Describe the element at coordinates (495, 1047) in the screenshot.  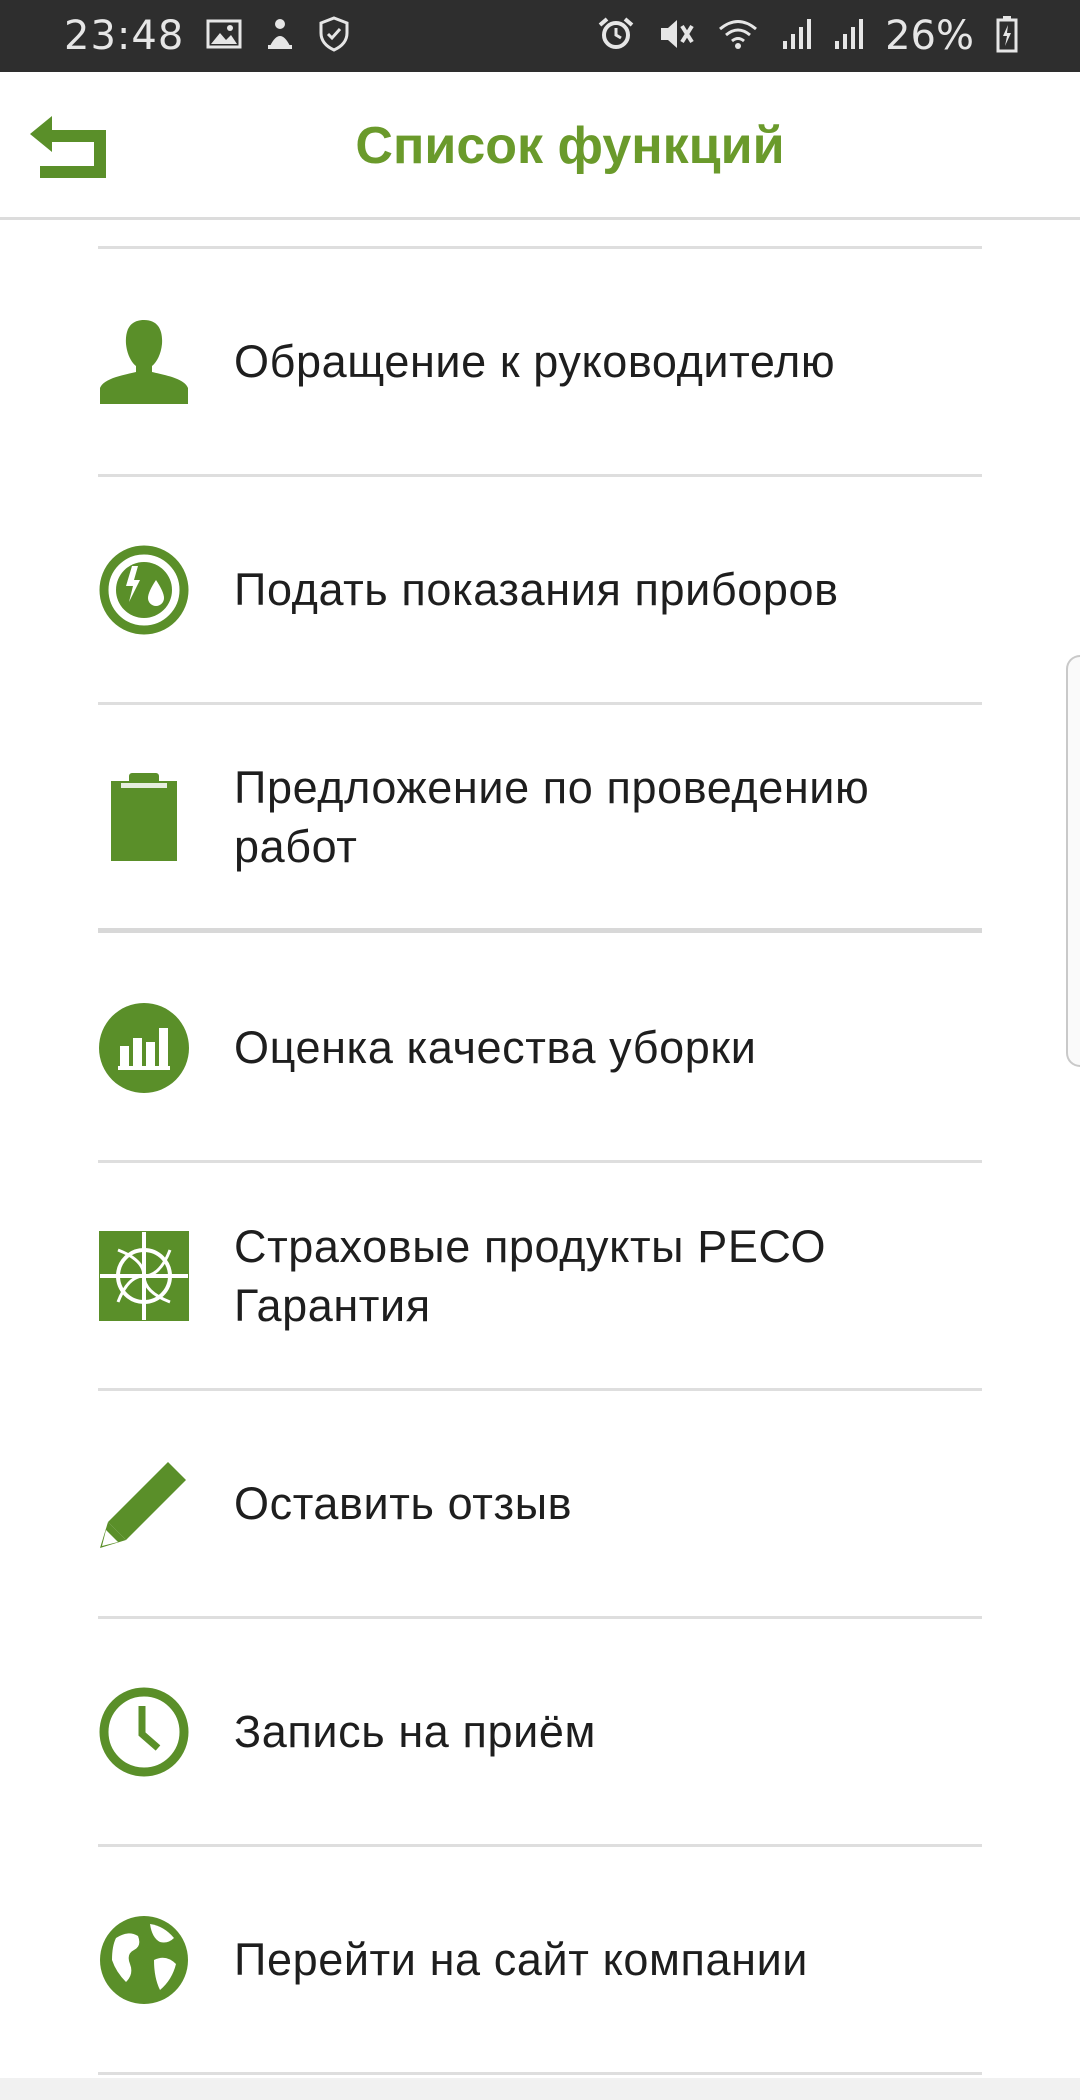
I see `list-item-label: Оценка качества уборки` at that location.